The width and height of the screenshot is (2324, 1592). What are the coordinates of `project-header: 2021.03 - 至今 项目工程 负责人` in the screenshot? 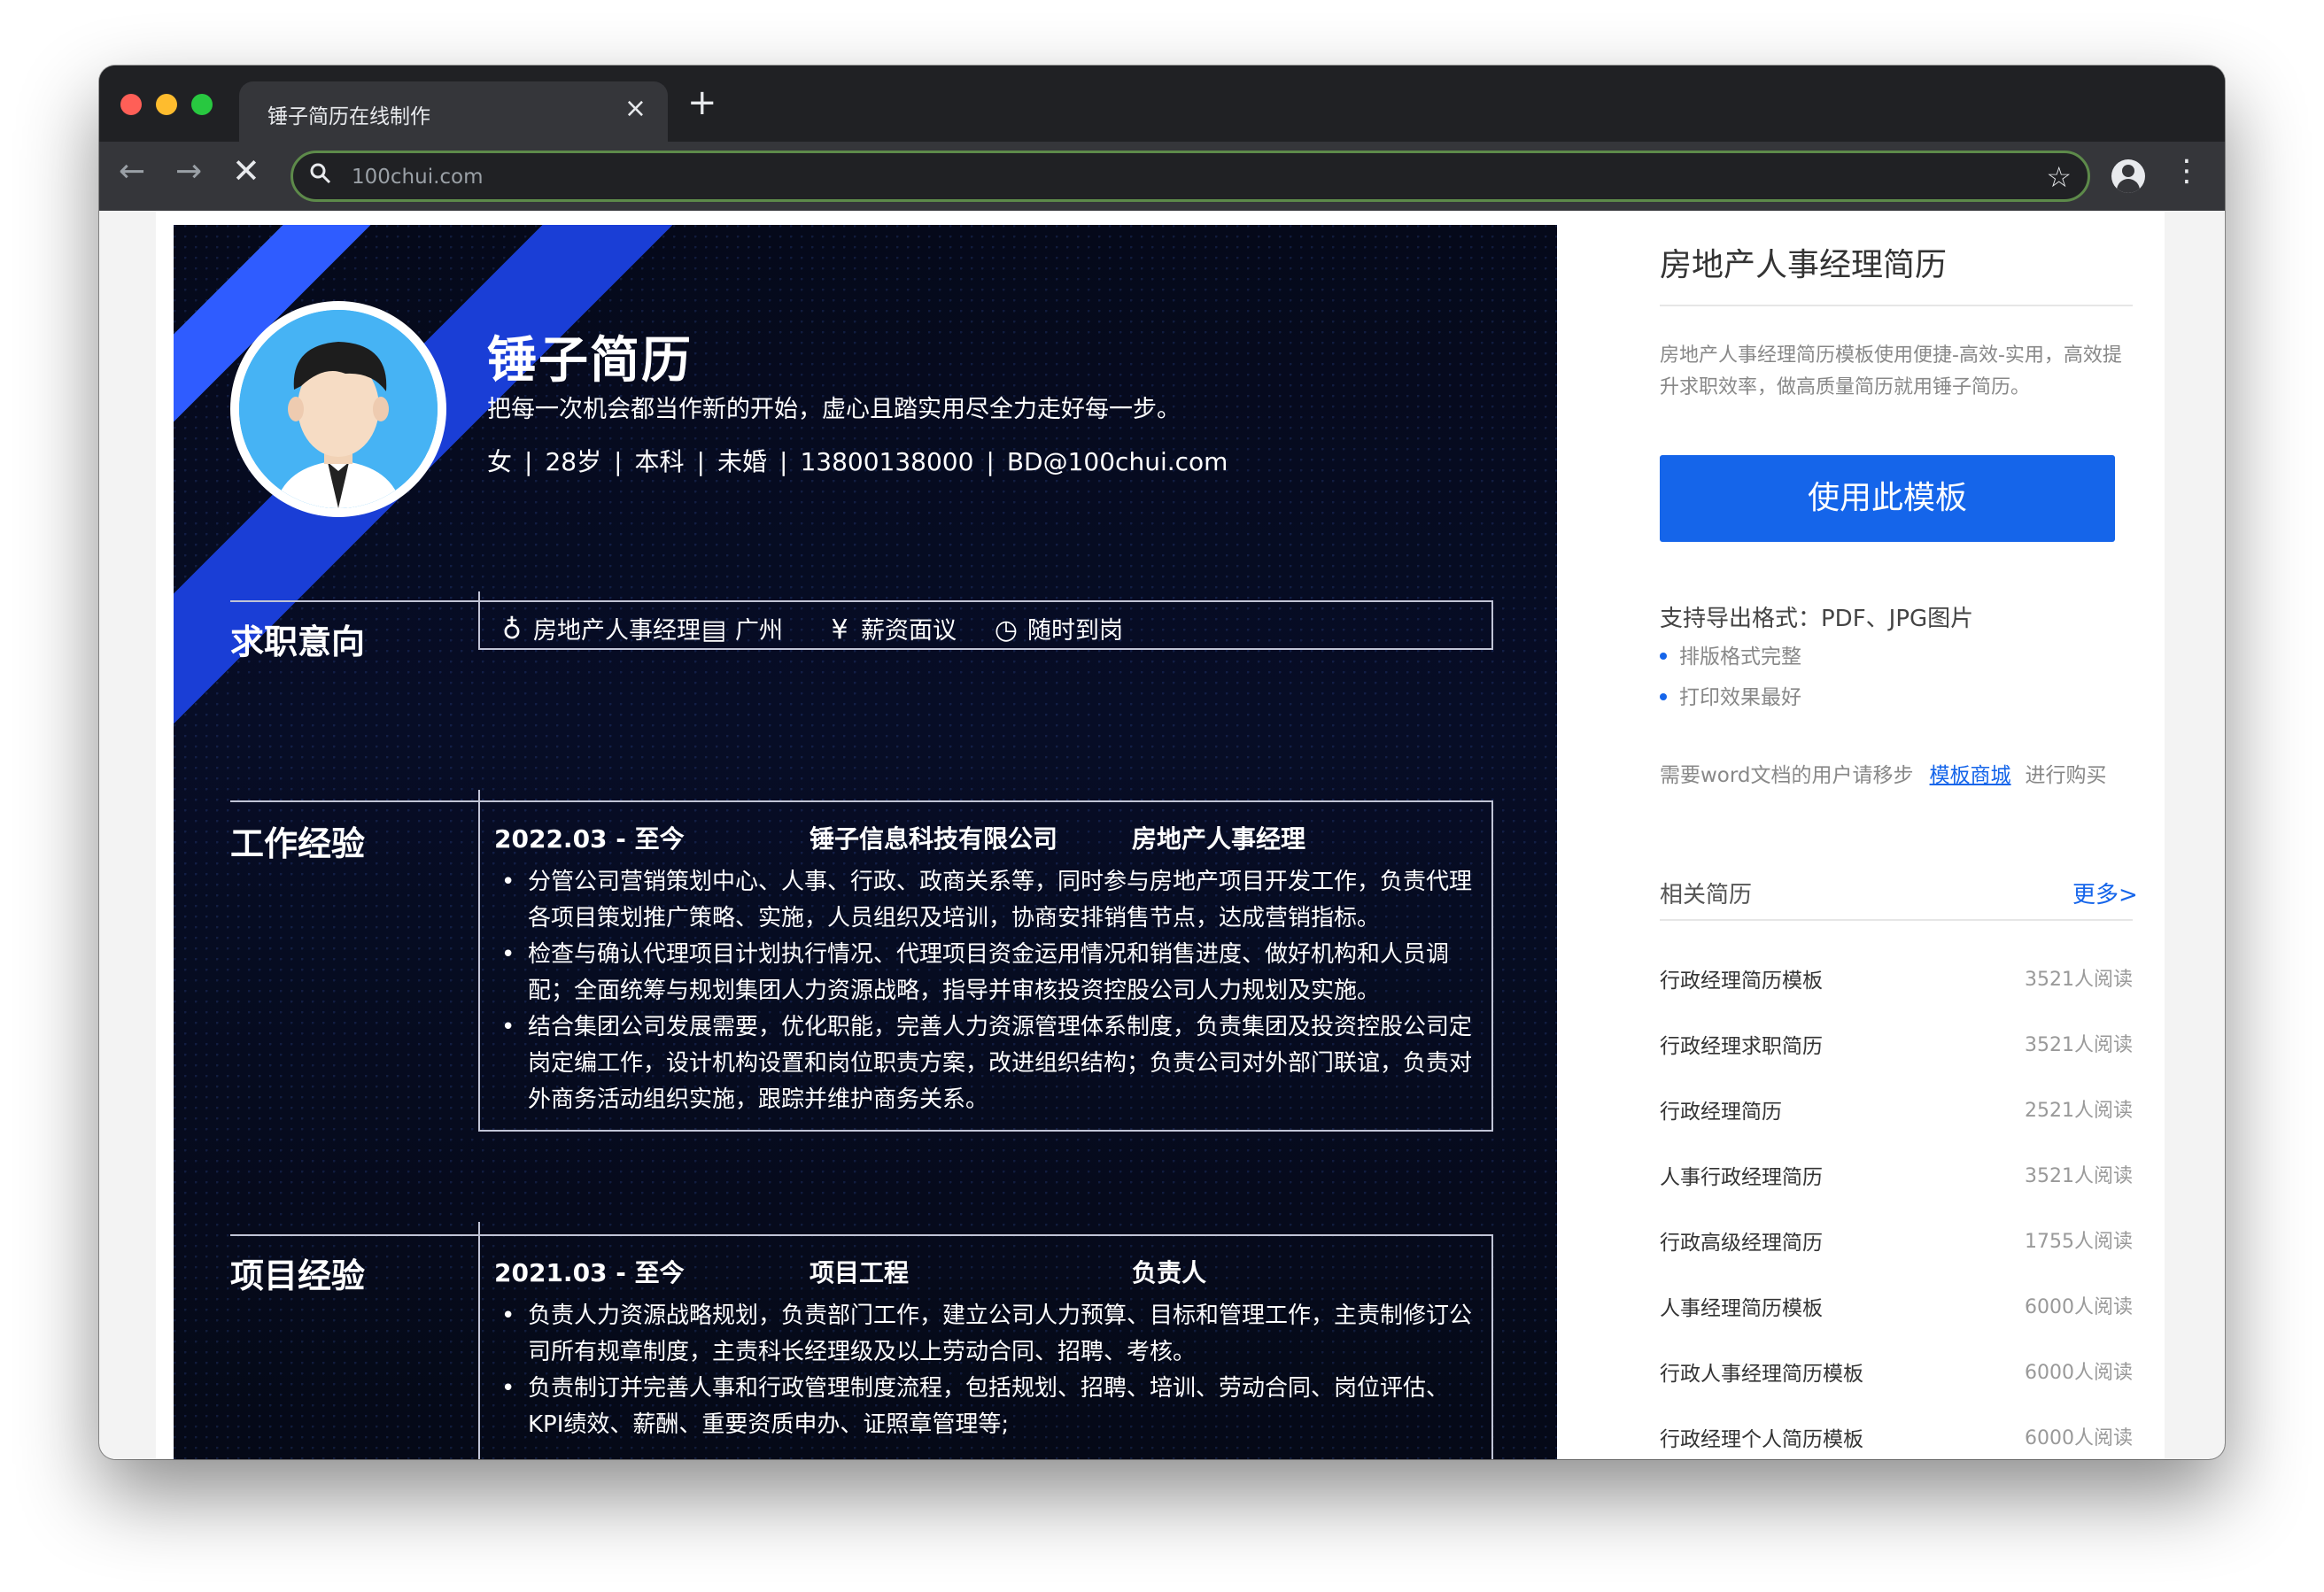 It's located at (850, 1271).